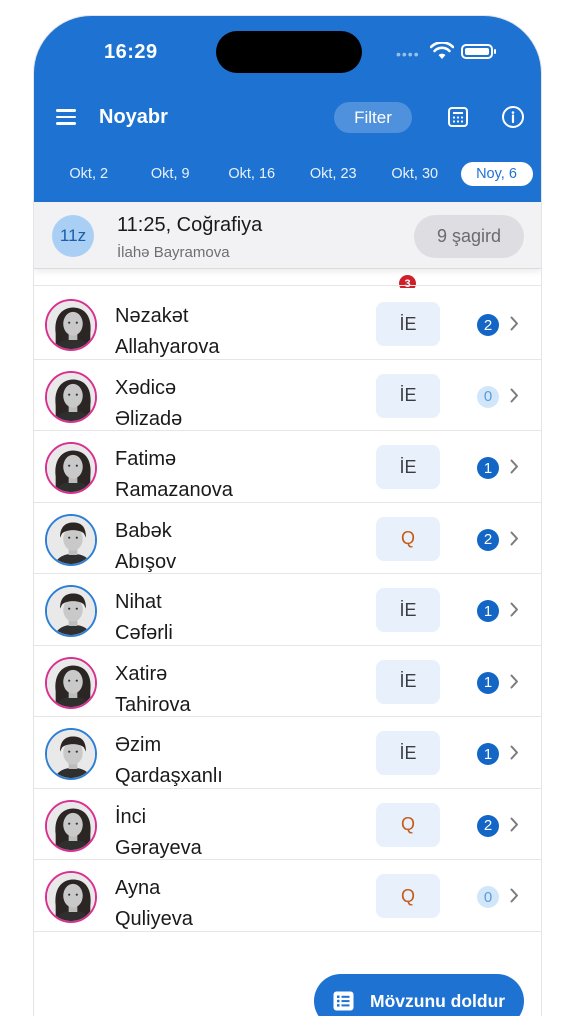  Describe the element at coordinates (287, 397) in the screenshot. I see `student-row: Xədicə Əlizadə İE 0` at that location.